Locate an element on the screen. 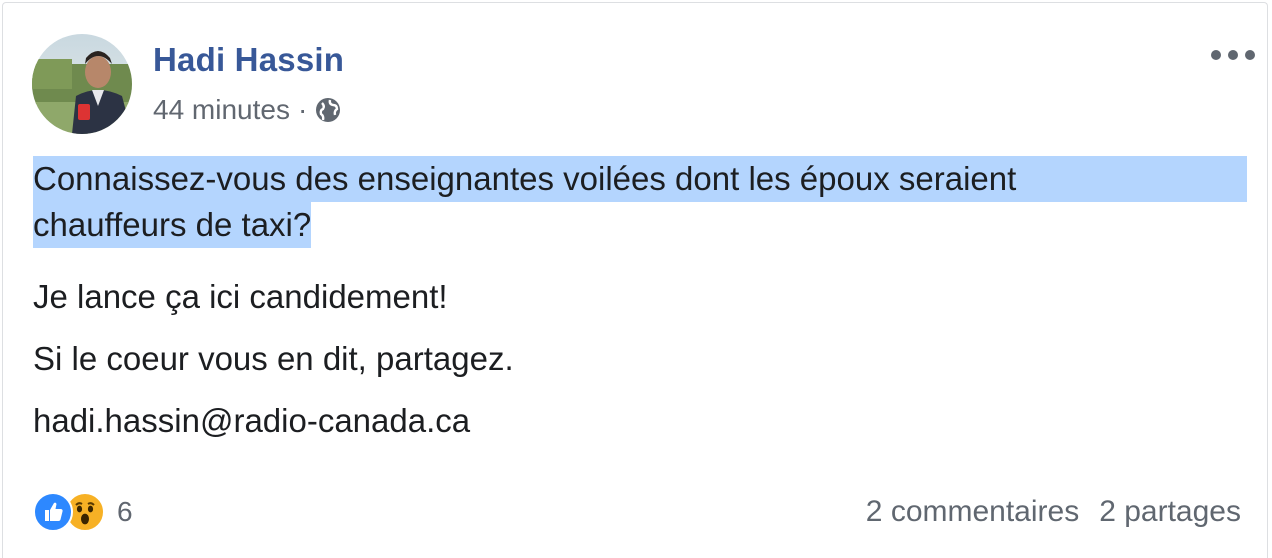 Image resolution: width=1272 pixels, height=558 pixels. reactions-summary: 6 is located at coordinates (83, 512).